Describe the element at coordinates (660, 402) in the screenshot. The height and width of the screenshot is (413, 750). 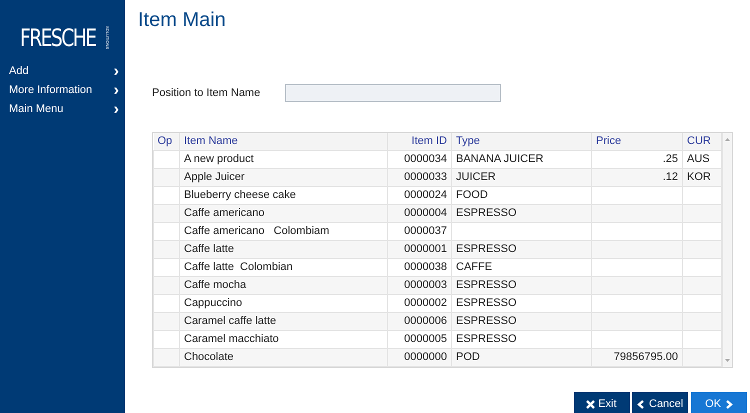
I see `back-button: Cancel` at that location.